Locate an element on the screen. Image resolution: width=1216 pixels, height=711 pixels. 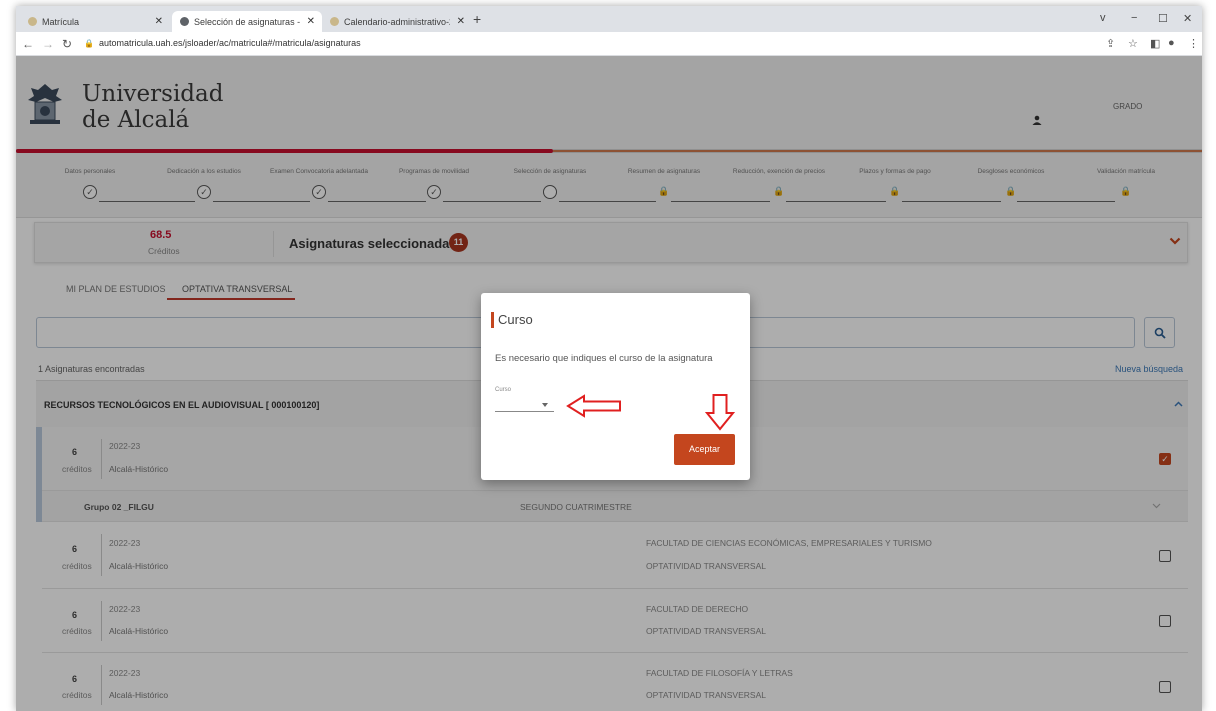
reload-icon: ↻ is located at coordinates (67, 44).